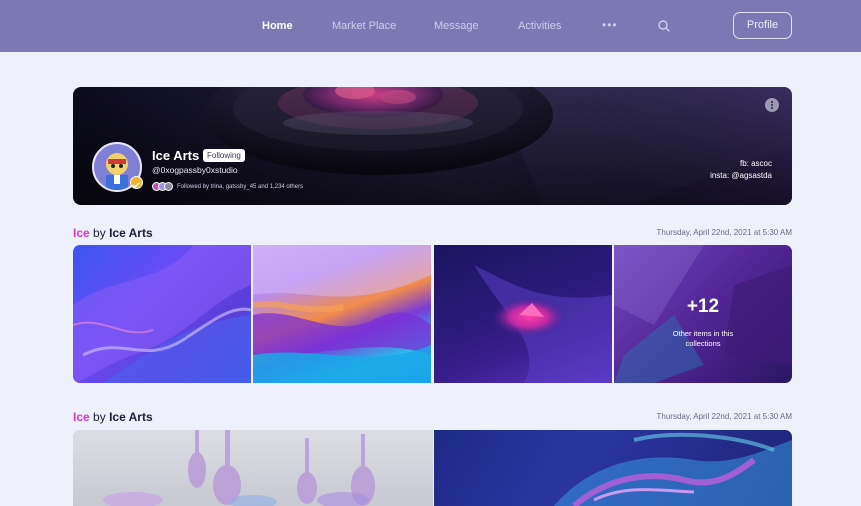  Describe the element at coordinates (168, 186) in the screenshot. I see `follower-avatar` at that location.